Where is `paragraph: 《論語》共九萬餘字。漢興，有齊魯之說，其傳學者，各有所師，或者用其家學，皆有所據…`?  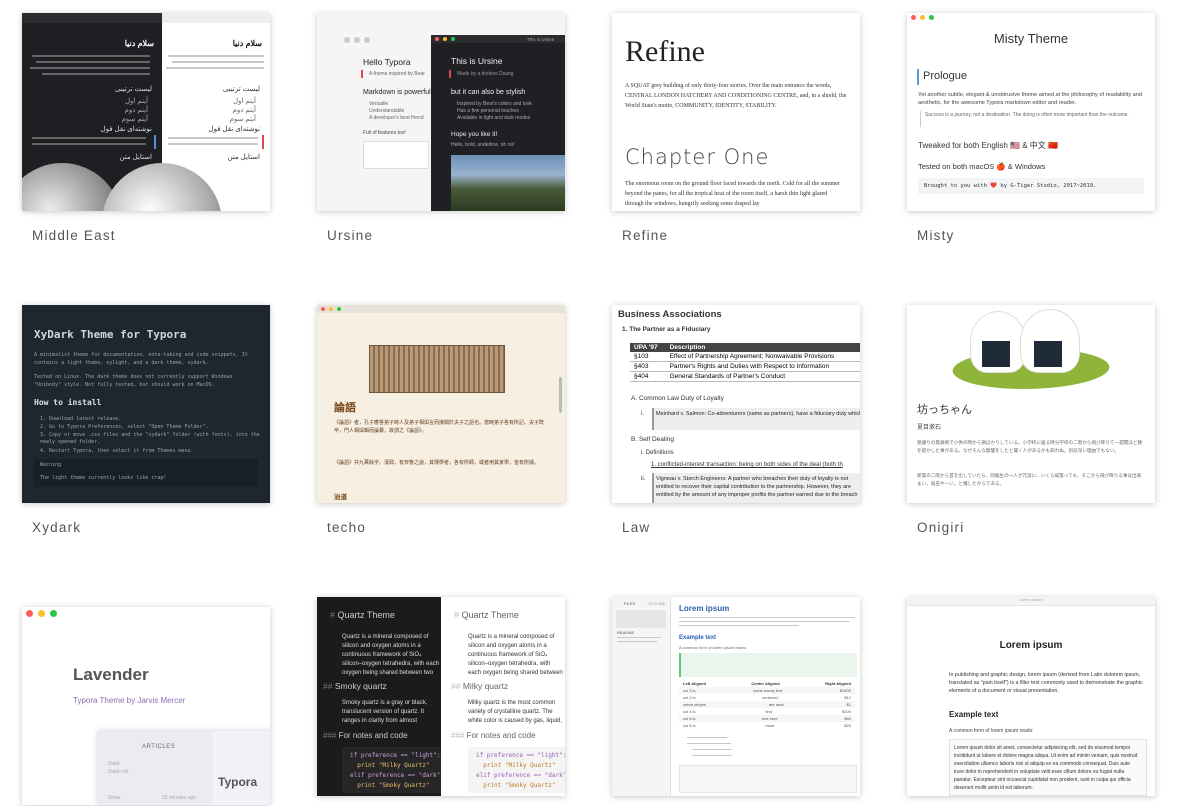 paragraph: 《論語》共九萬餘字。漢興，有齊魯之說，其傳學者，各有所師，或者用其家學，皆有所據… is located at coordinates (437, 463).